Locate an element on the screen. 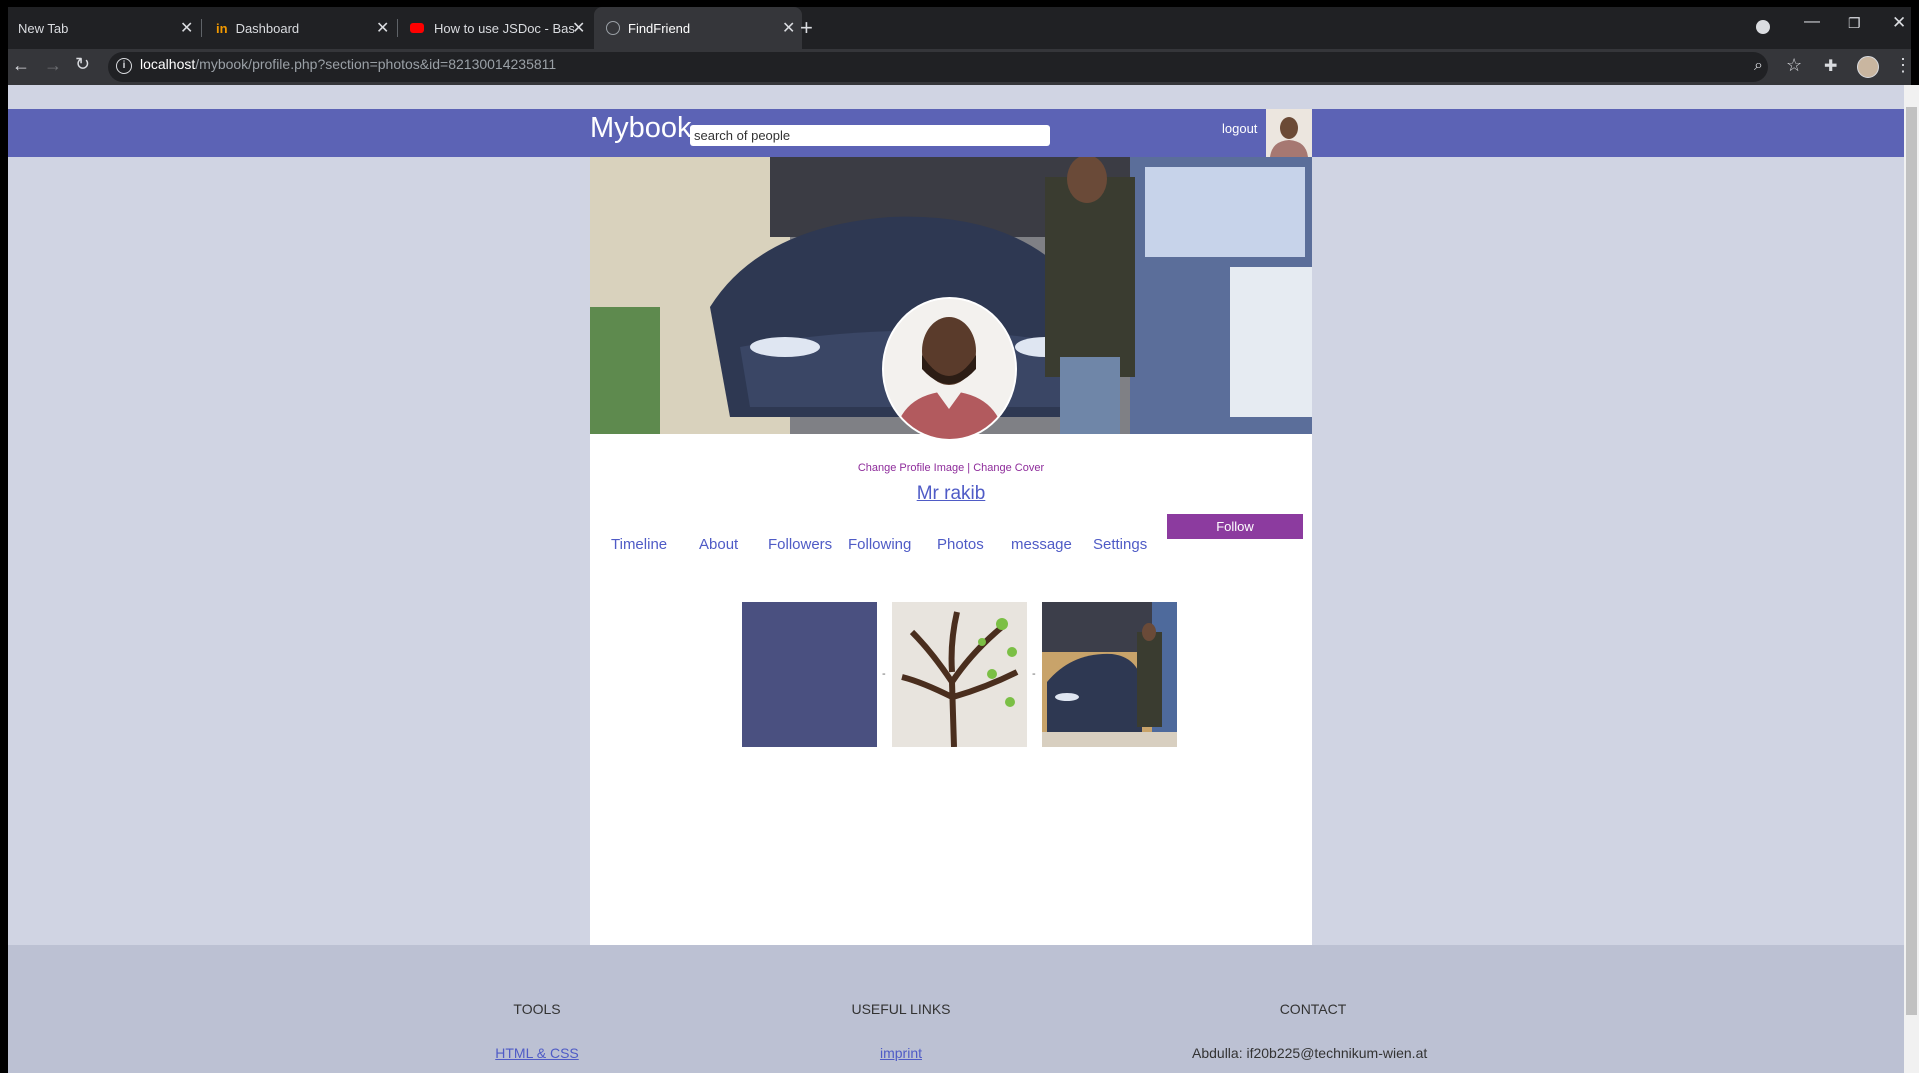 This screenshot has width=1919, height=1073. profile-picture is located at coordinates (949, 369).